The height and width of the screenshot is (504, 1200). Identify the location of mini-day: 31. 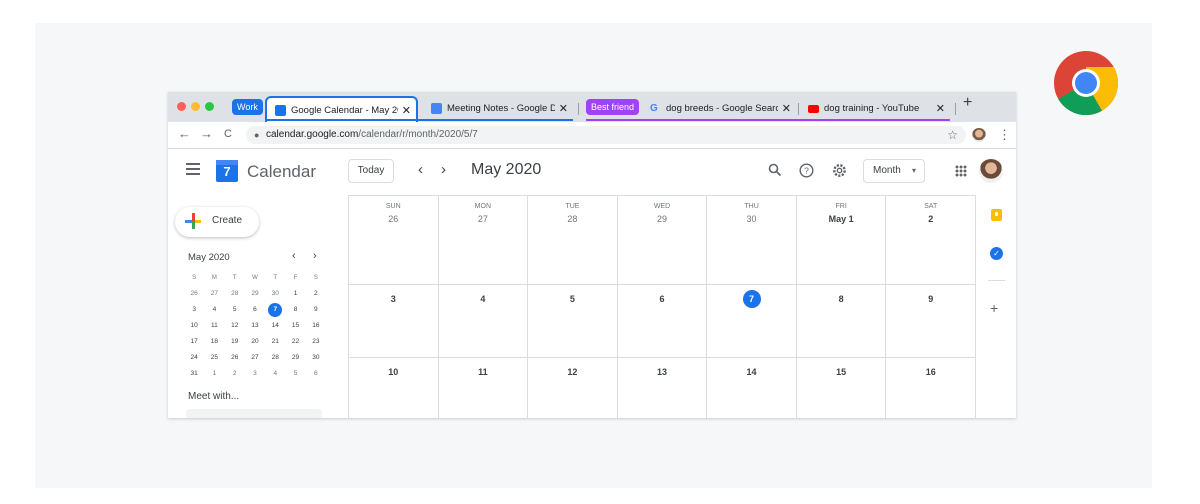
(194, 374).